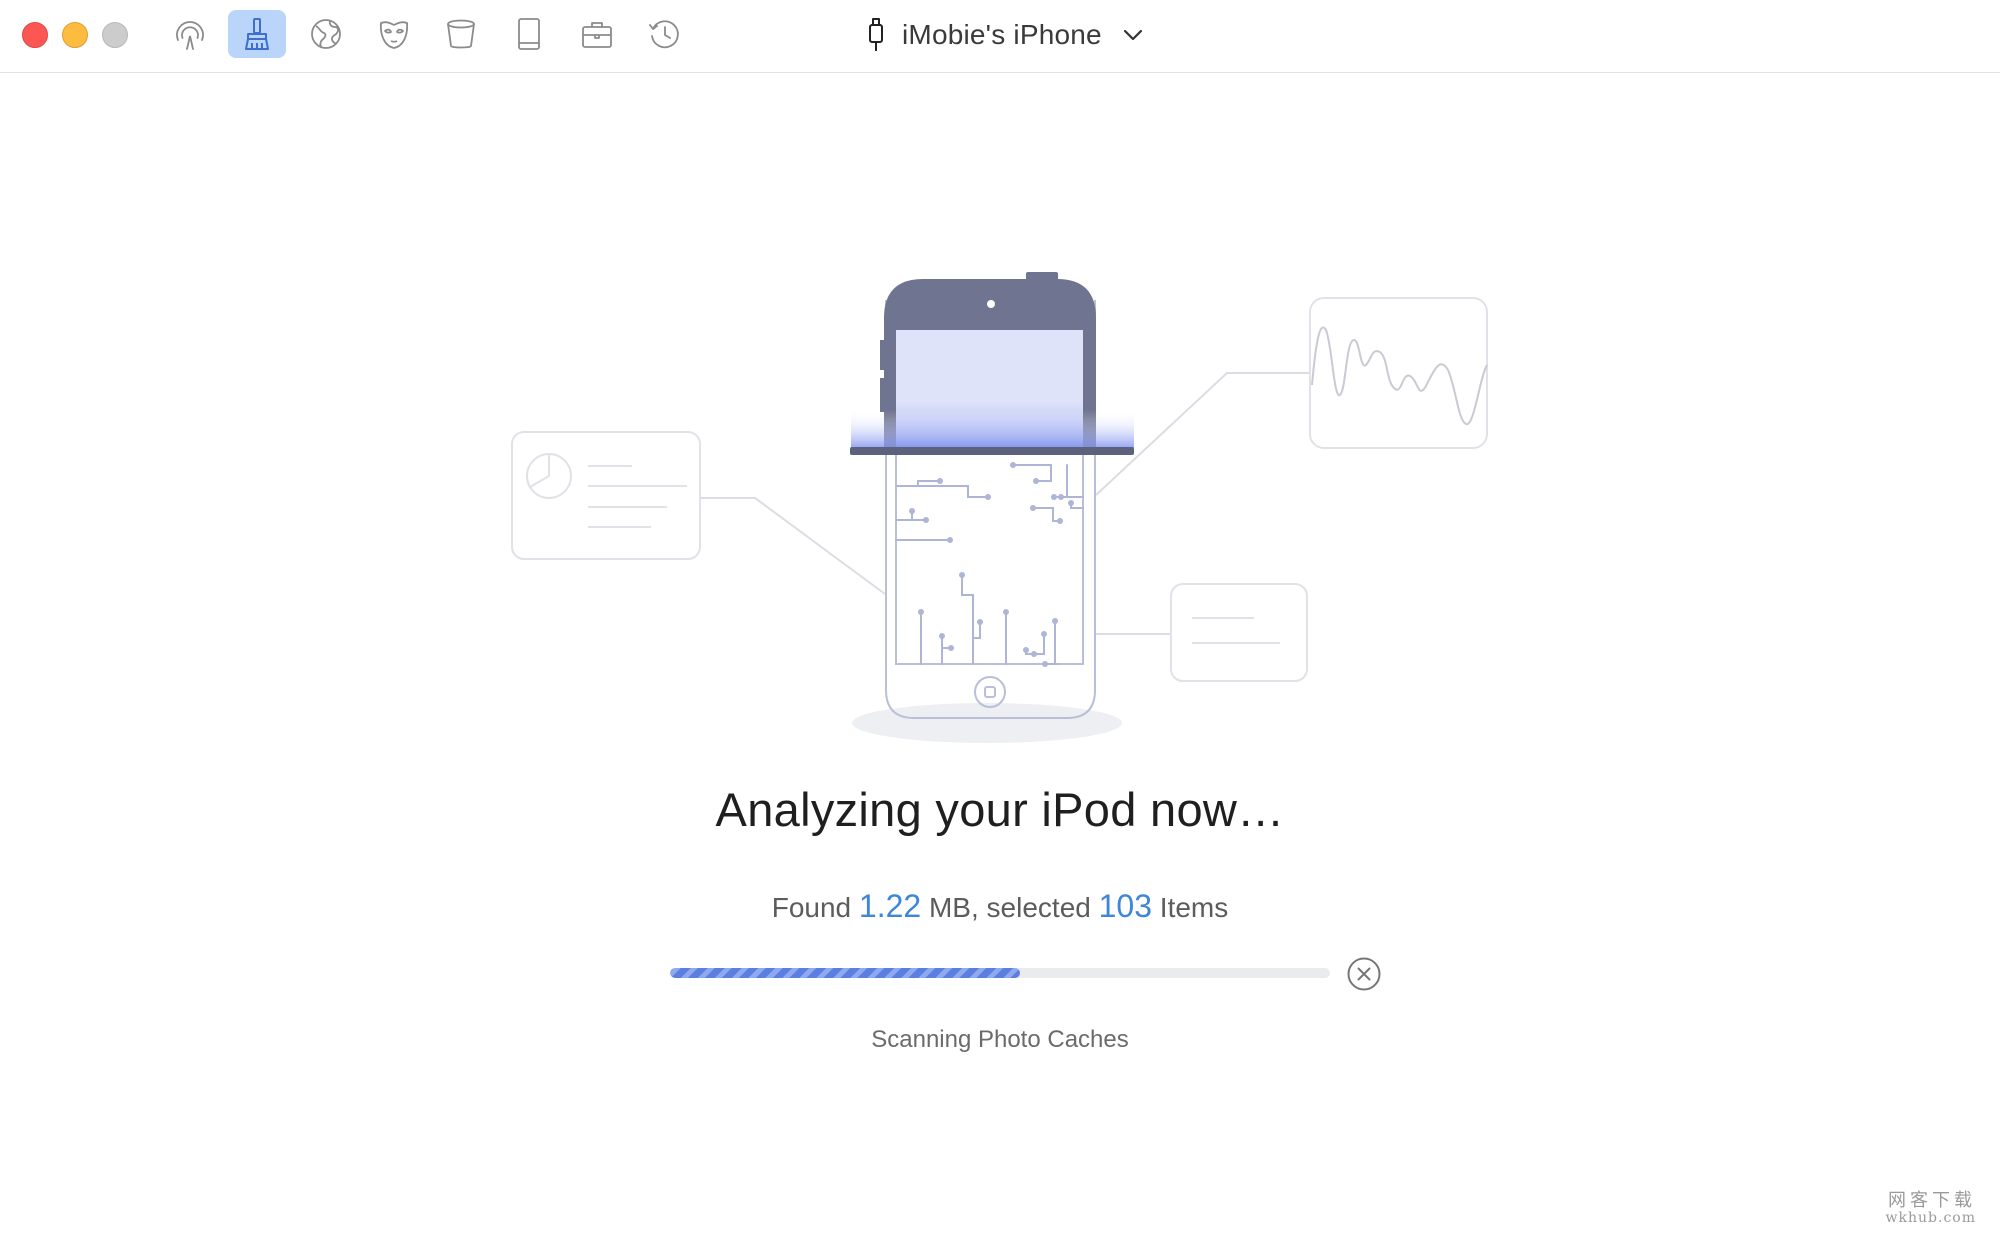 This screenshot has width=2000, height=1240. I want to click on watermark: 网客下载 wkhub.com, so click(1916, 1206).